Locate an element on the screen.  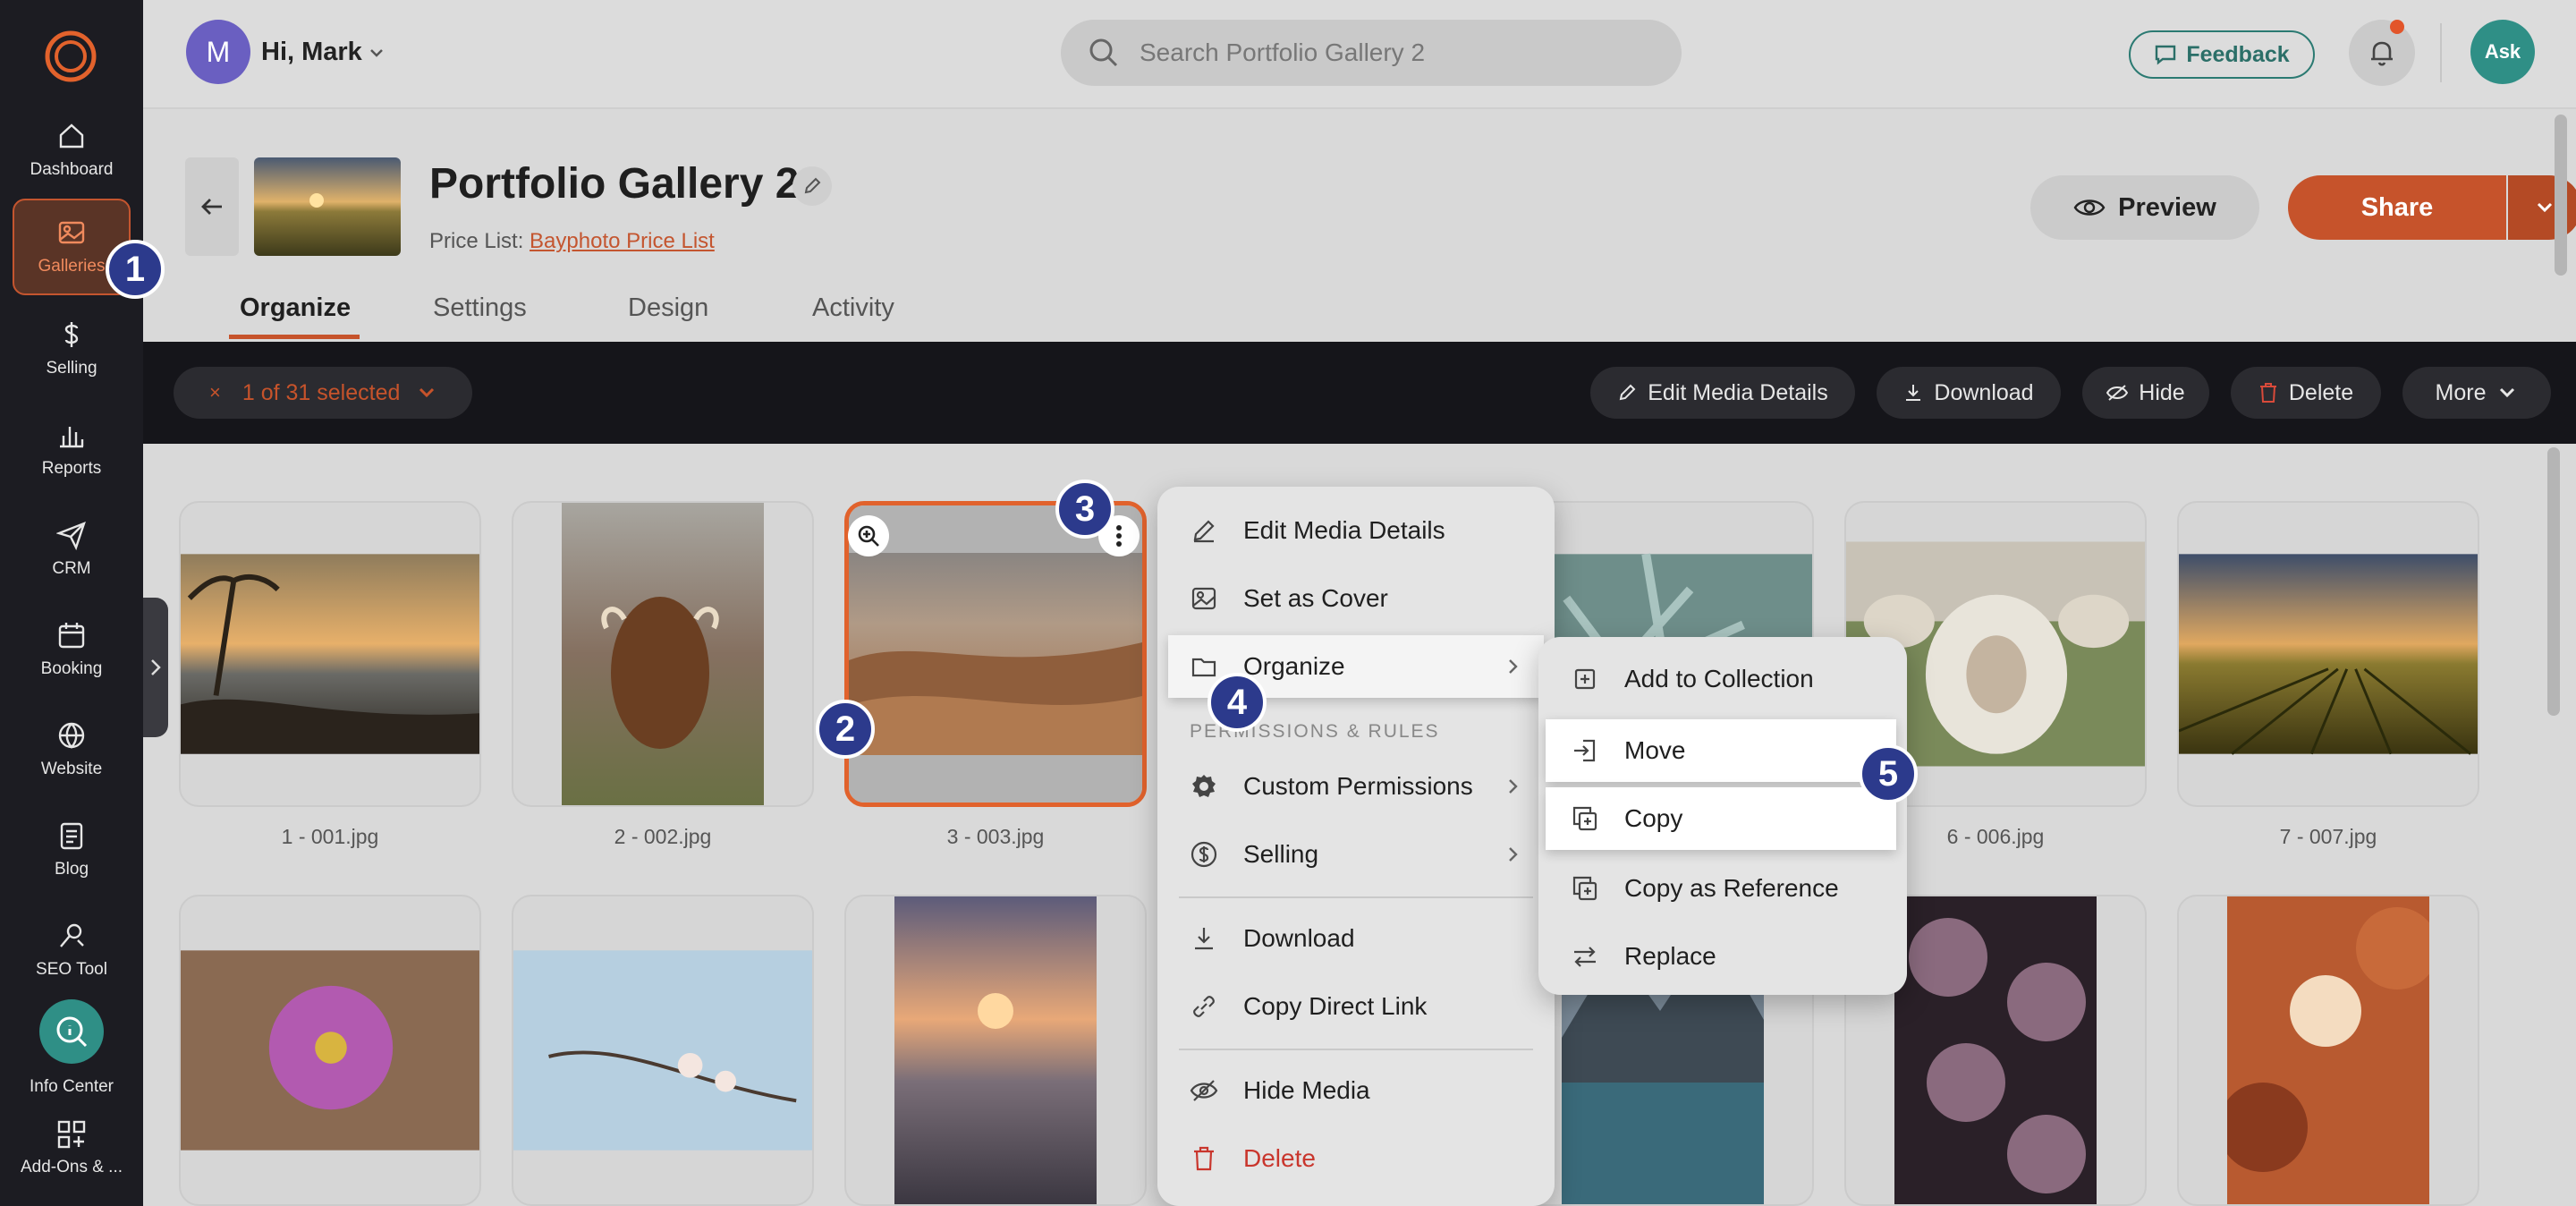
gallery-cover-thumbnail is located at coordinates (327, 206).